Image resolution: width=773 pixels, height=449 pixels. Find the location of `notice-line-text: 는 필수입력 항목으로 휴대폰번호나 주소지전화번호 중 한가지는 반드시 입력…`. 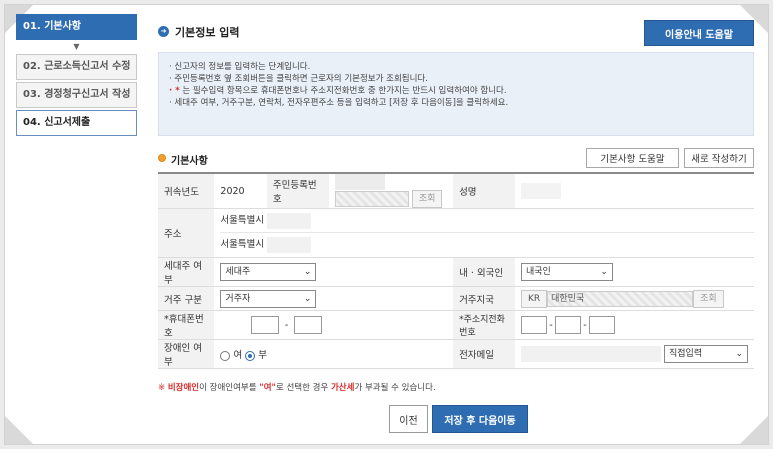

notice-line-text: 는 필수입력 항목으로 휴대폰번호나 주소지전화번호 중 한가지는 반드시 입력… is located at coordinates (344, 91).